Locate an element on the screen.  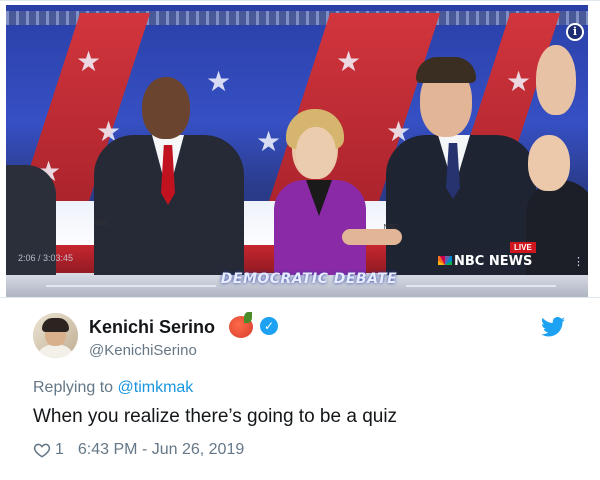
network-logo: NBC NEWS is located at coordinates (485, 261).